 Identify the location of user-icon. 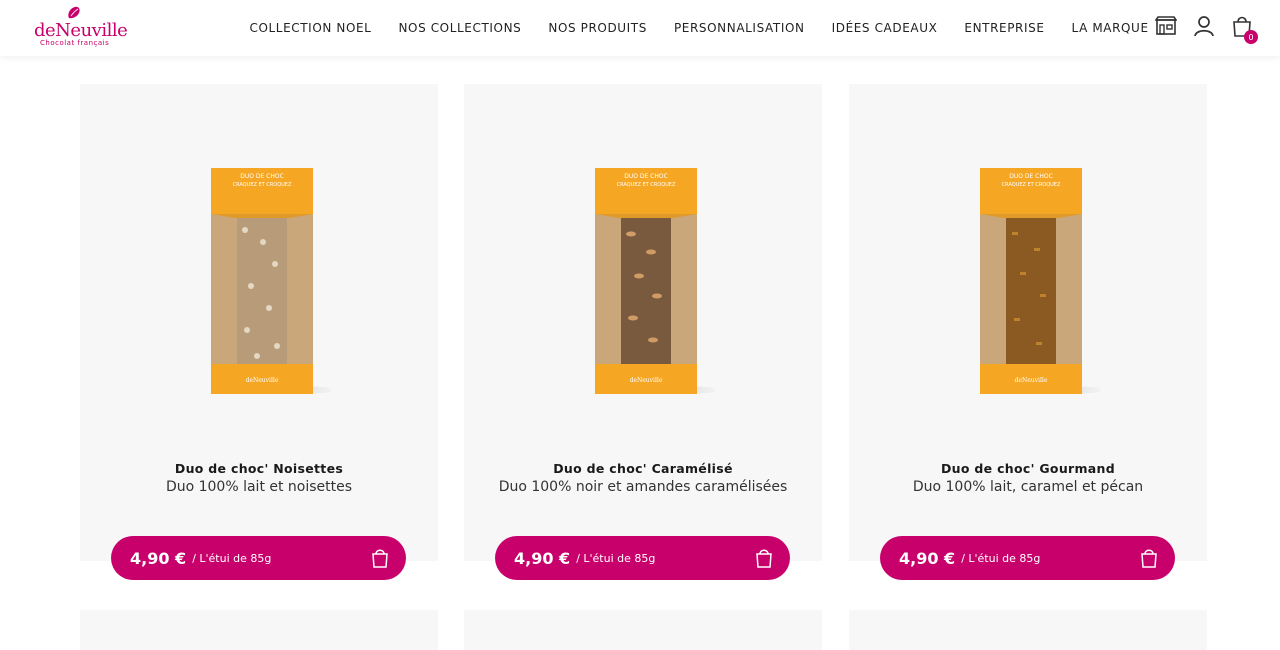
(1204, 26).